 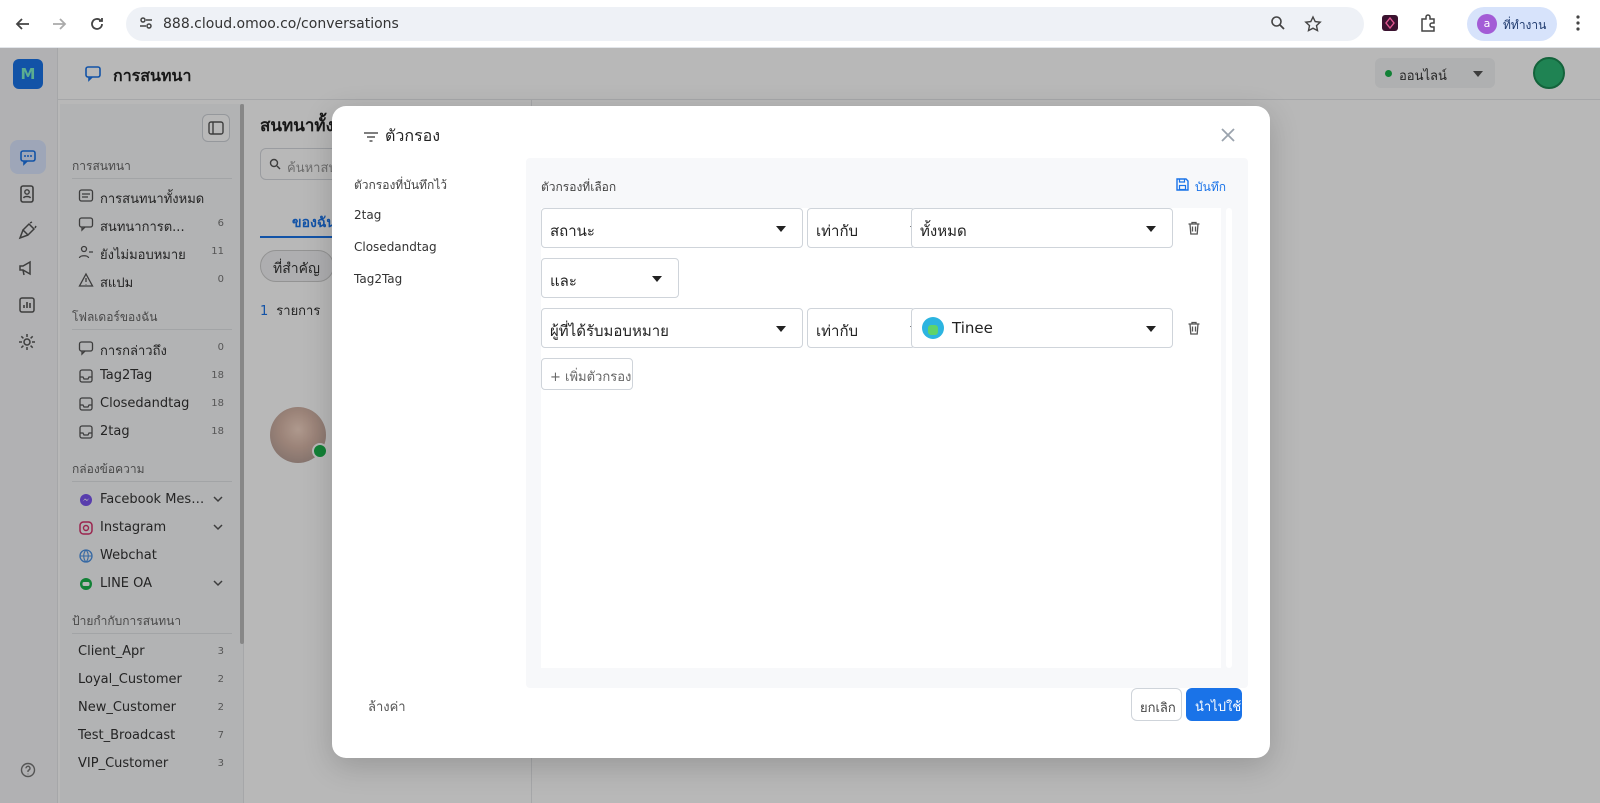 I want to click on help-icon, so click(x=28, y=770).